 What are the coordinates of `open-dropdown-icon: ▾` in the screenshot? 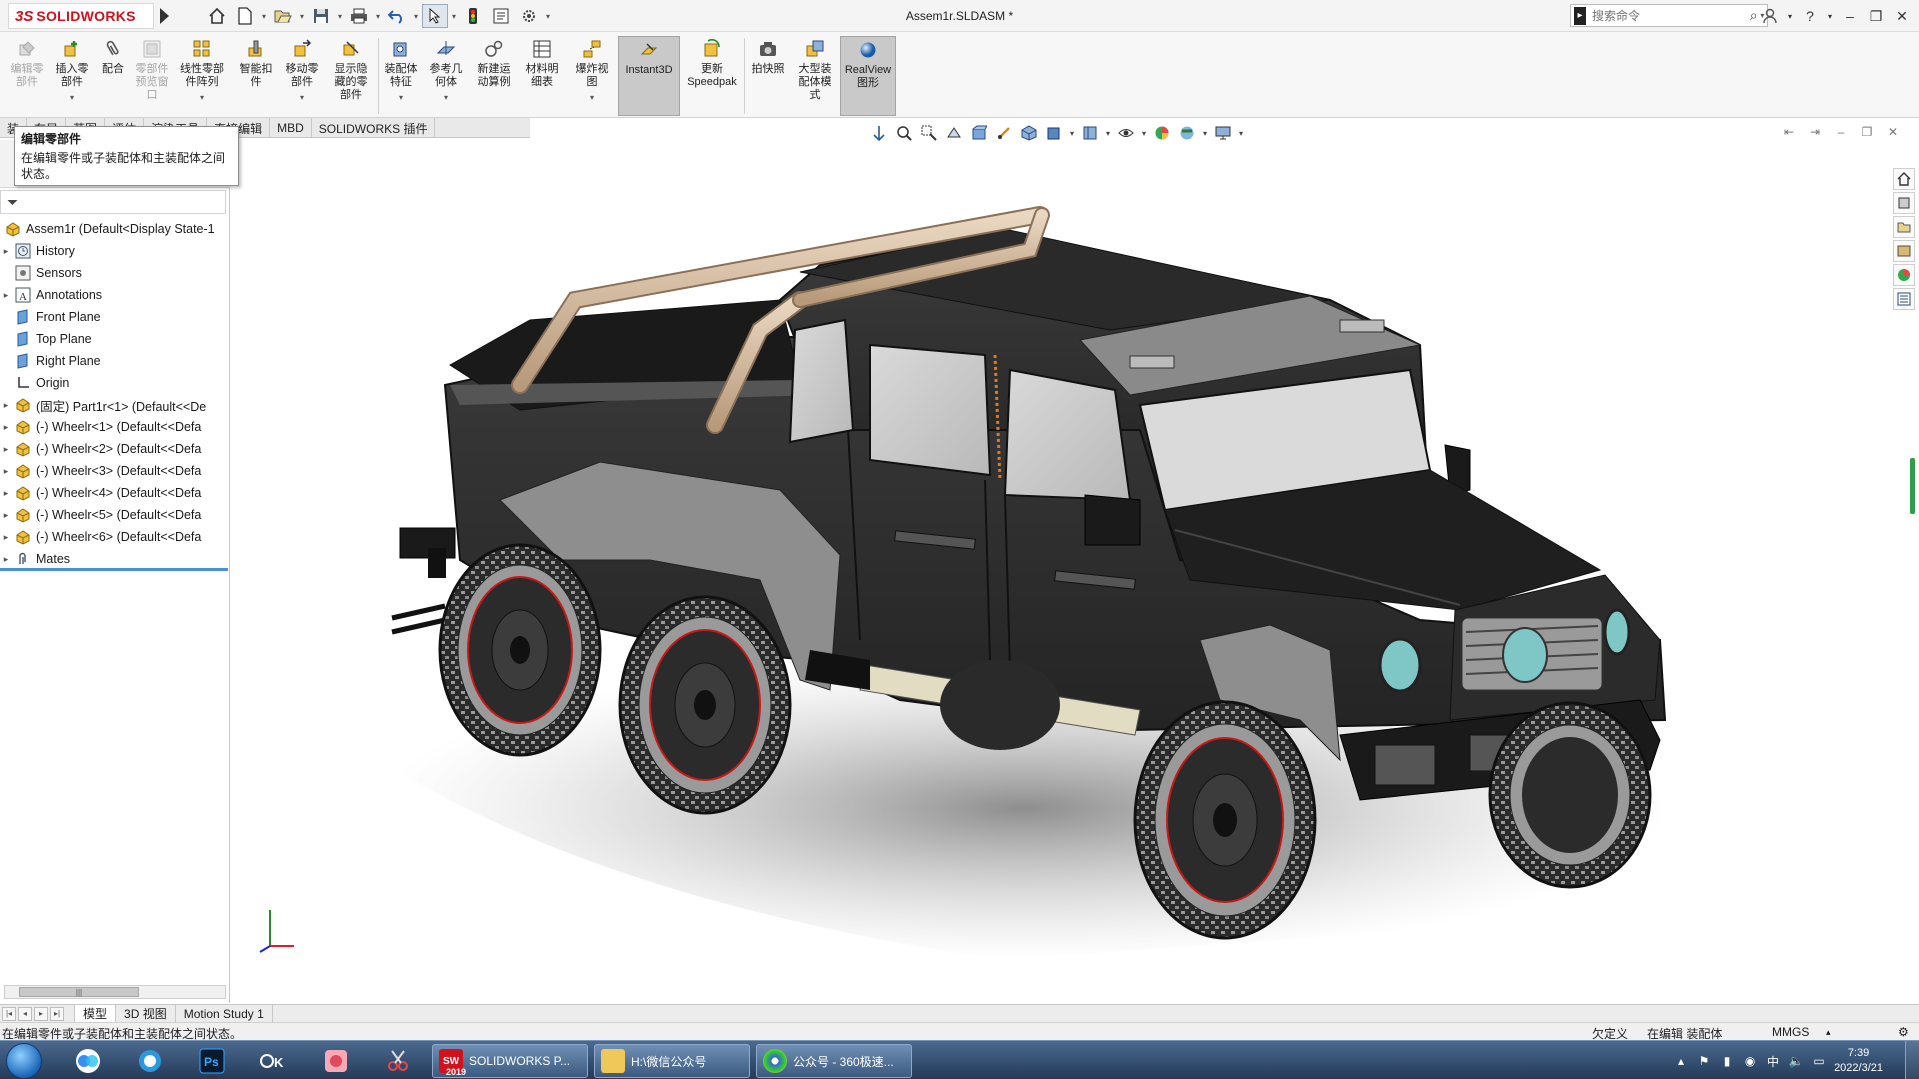 It's located at (302, 16).